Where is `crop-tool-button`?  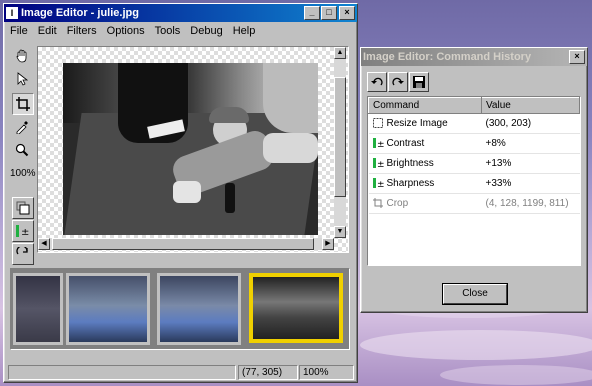 crop-tool-button is located at coordinates (23, 104).